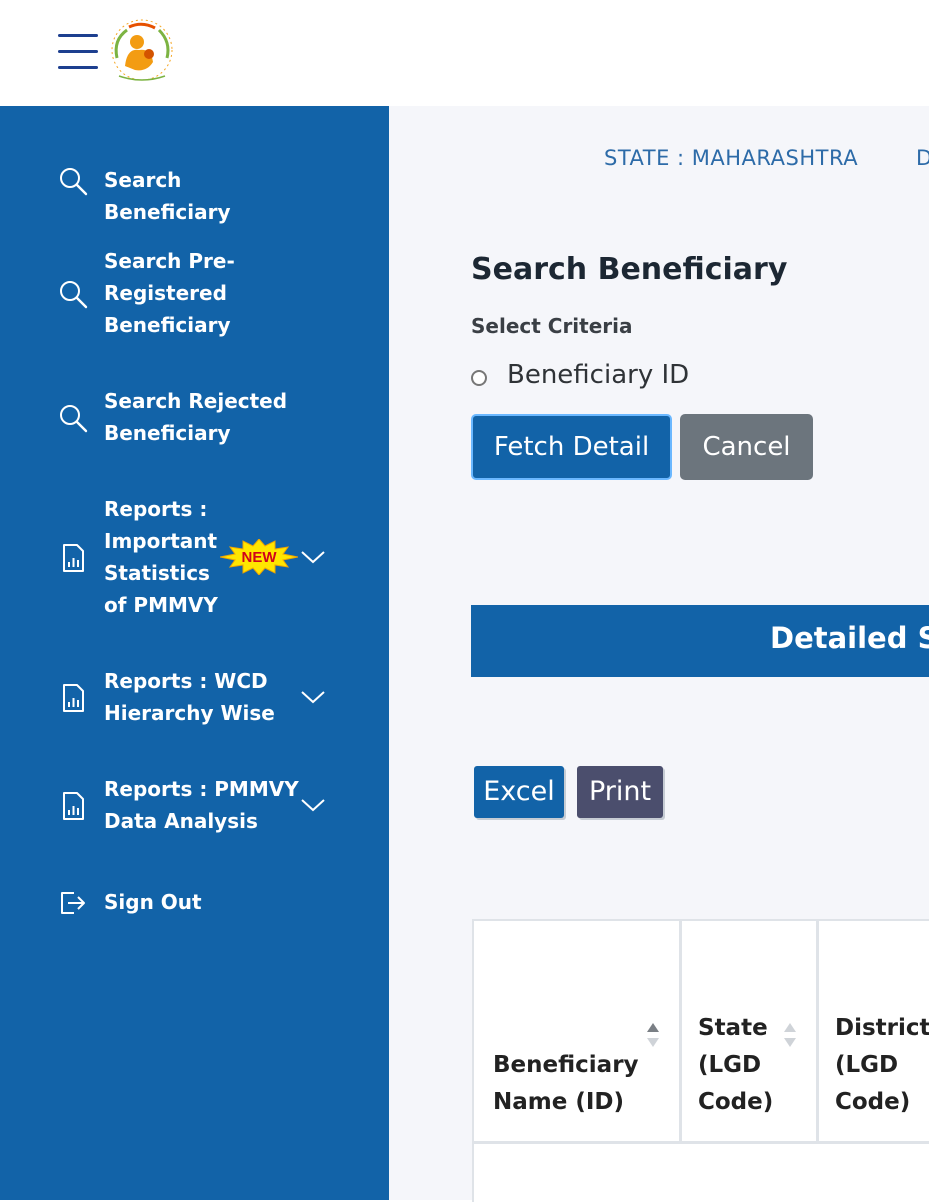 The width and height of the screenshot is (929, 1202). I want to click on column-header-label: State (LGD Code), so click(736, 1065).